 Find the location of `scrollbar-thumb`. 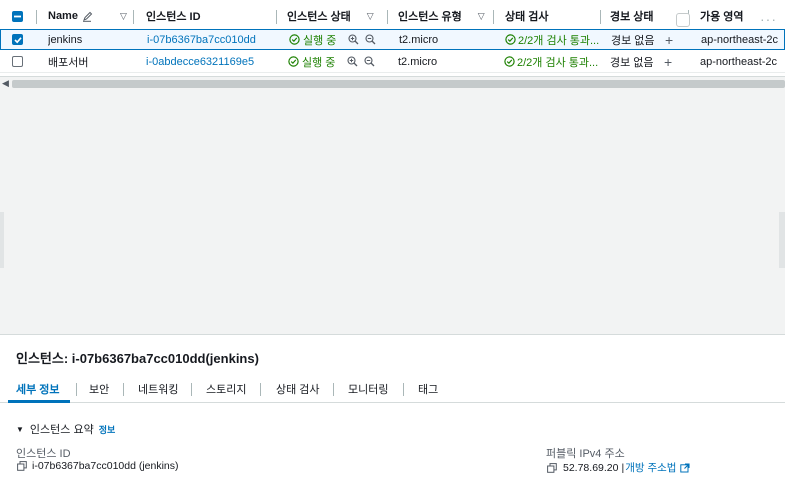

scrollbar-thumb is located at coordinates (398, 84).